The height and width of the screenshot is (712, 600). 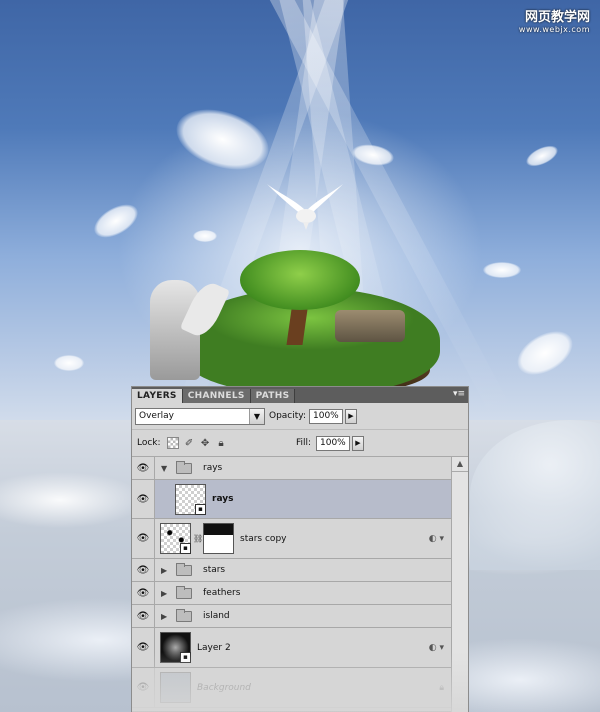 What do you see at coordinates (305, 207) in the screenshot?
I see `dove-icon` at bounding box center [305, 207].